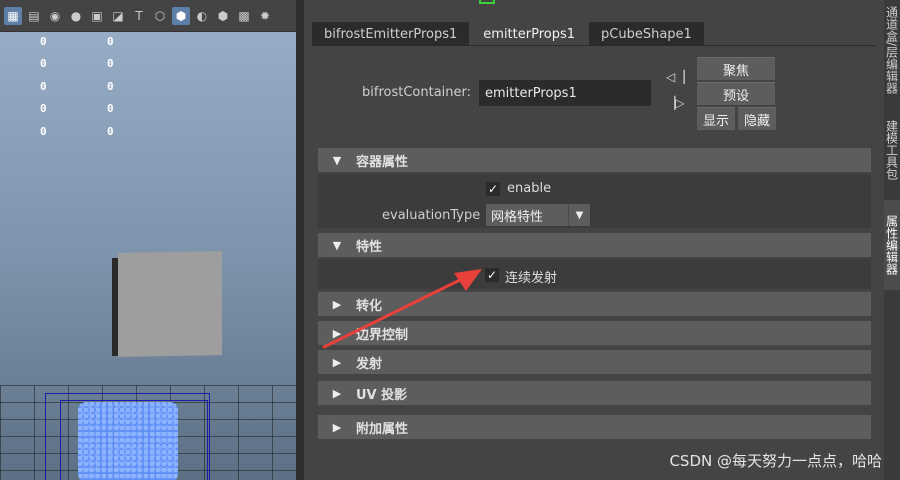 The height and width of the screenshot is (480, 900). Describe the element at coordinates (170, 304) in the screenshot. I see `grey-cube-object` at that location.